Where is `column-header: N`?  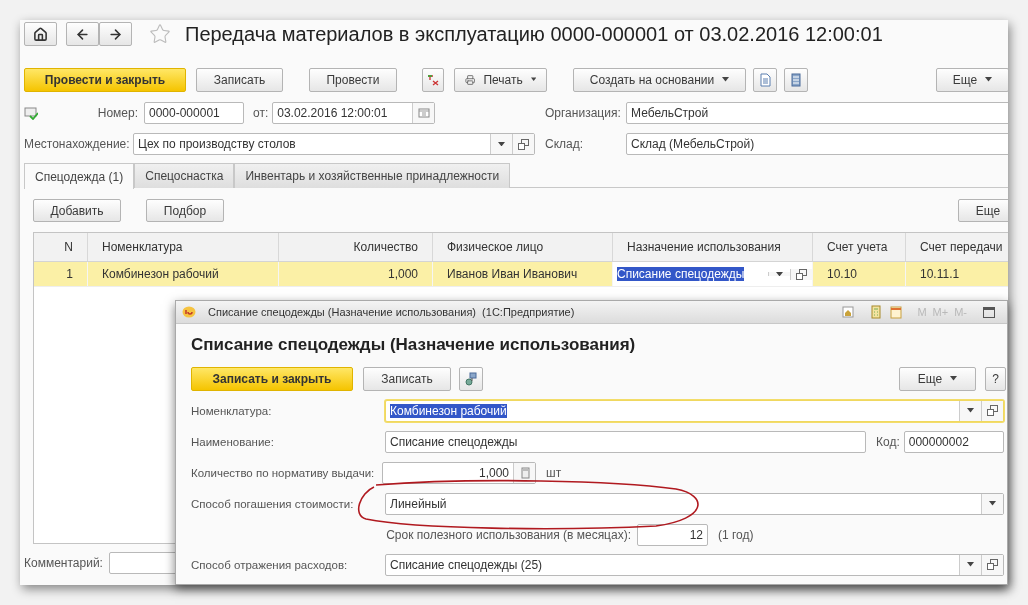
column-header: N is located at coordinates (61, 247).